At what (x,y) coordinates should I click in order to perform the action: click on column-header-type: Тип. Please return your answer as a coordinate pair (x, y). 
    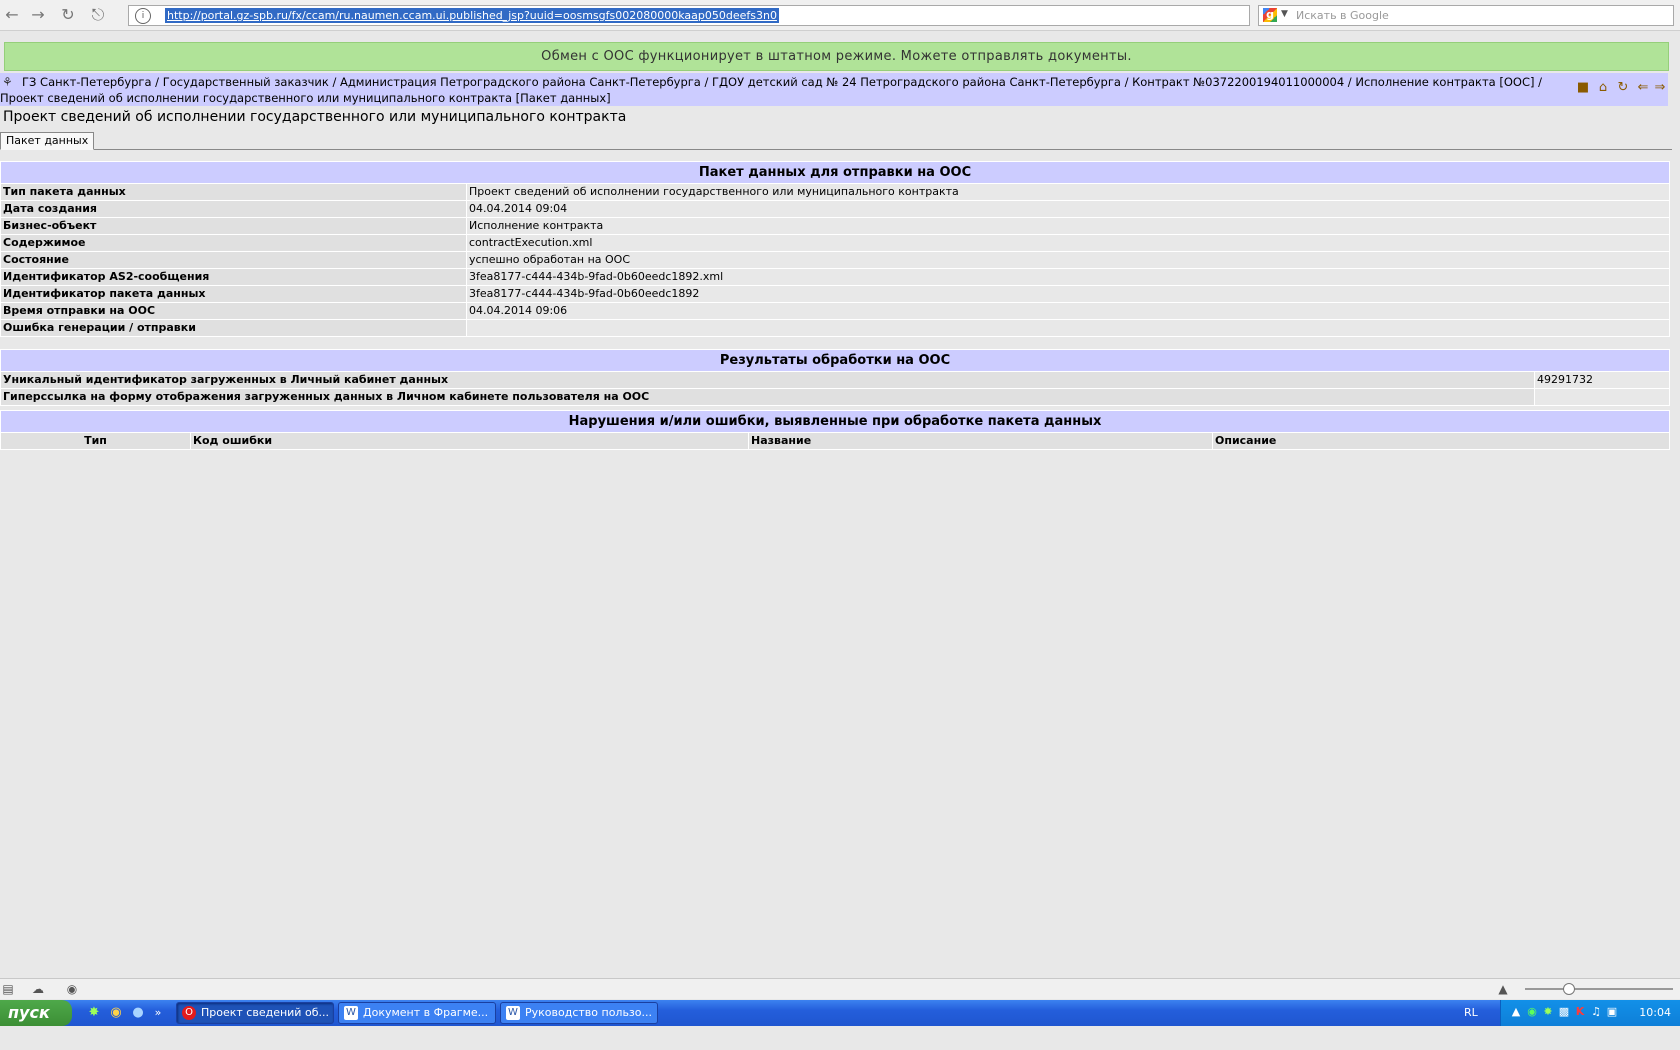
    Looking at the image, I should click on (95, 441).